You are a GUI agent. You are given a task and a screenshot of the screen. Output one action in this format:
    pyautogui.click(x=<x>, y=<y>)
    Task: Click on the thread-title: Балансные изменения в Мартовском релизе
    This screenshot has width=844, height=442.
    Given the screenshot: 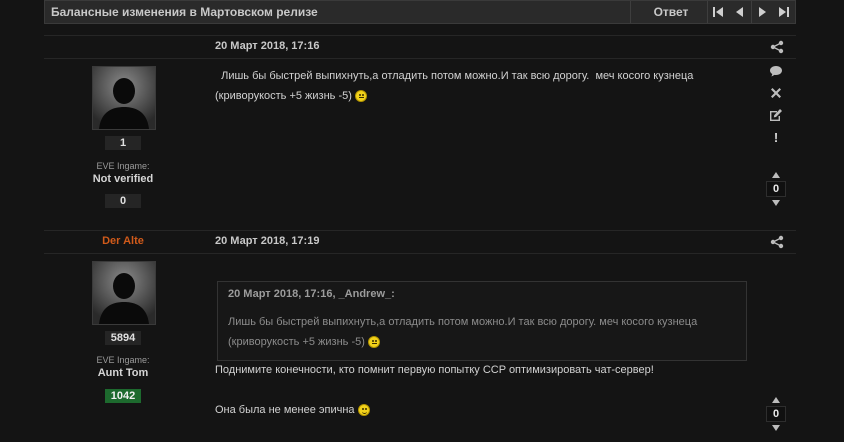 What is the action you would take?
    pyautogui.click(x=184, y=12)
    